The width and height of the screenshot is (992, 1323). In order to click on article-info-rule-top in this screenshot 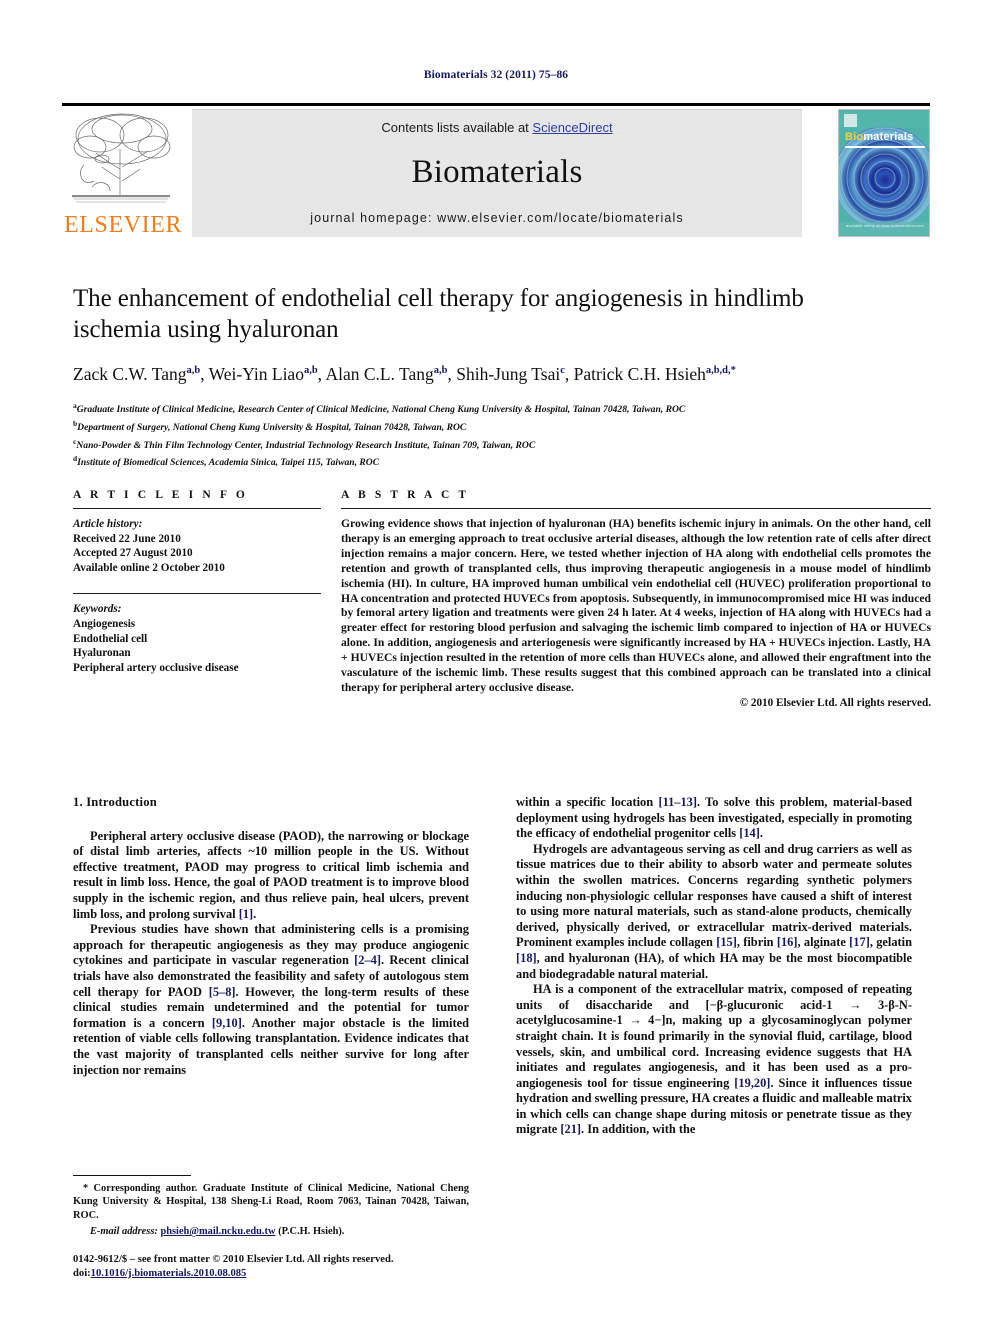, I will do `click(197, 508)`.